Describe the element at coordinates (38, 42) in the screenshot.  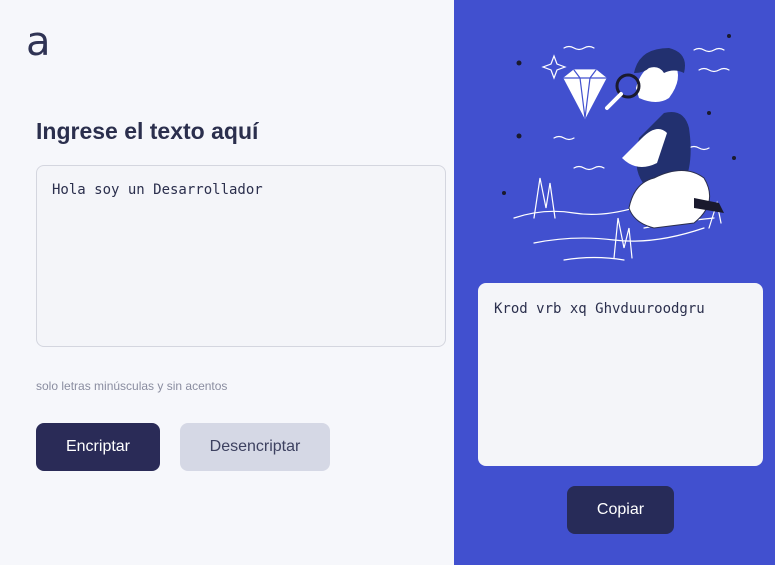
I see `logo: a` at that location.